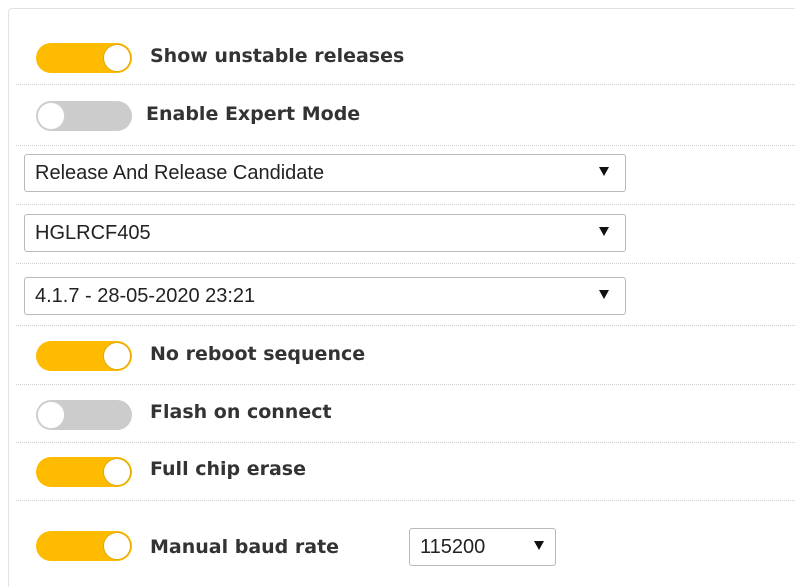 The height and width of the screenshot is (587, 795). What do you see at coordinates (325, 233) in the screenshot?
I see `board-select: HGLRCF405` at bounding box center [325, 233].